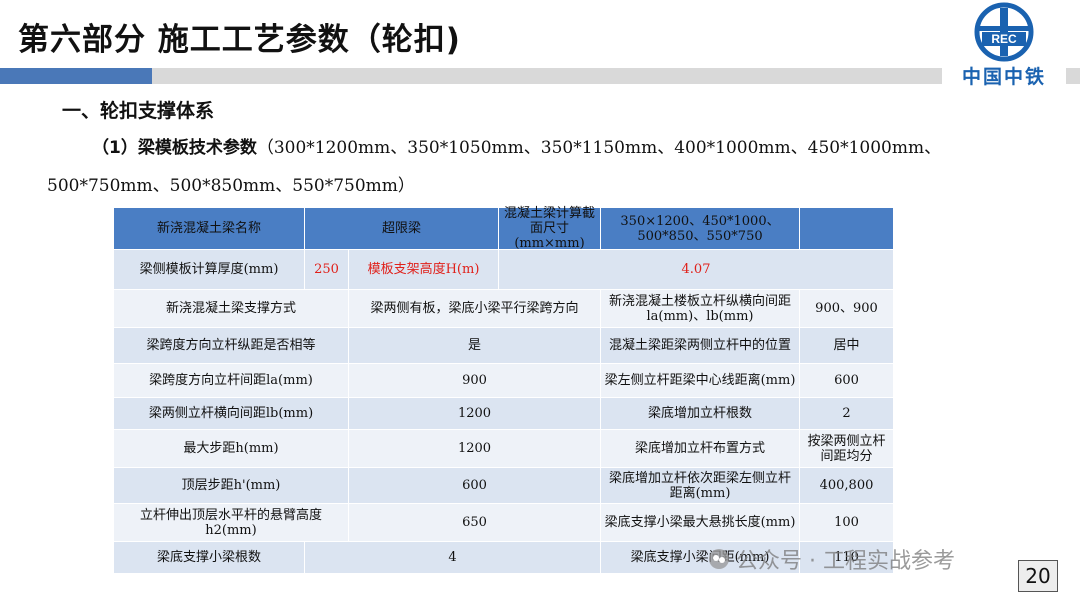 Image resolution: width=1080 pixels, height=603 pixels. What do you see at coordinates (845, 561) in the screenshot?
I see `watermark-text: 公众号 · 工程实战参考` at bounding box center [845, 561].